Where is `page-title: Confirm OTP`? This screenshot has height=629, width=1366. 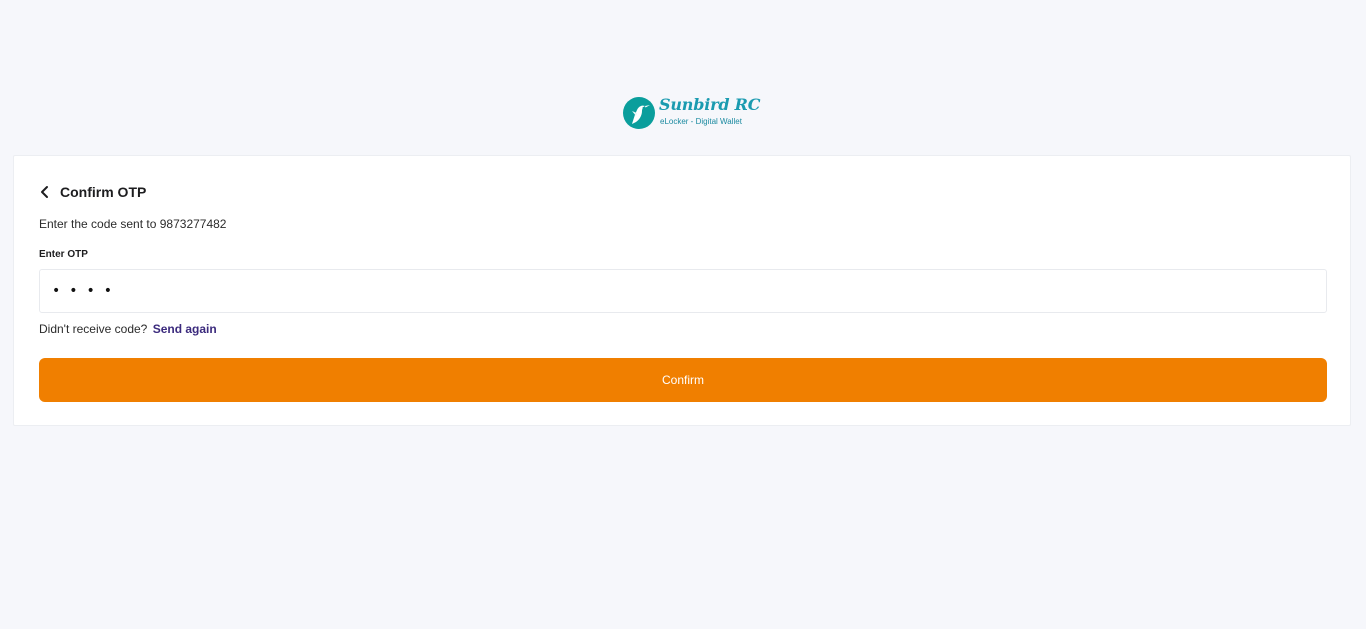
page-title: Confirm OTP is located at coordinates (103, 192).